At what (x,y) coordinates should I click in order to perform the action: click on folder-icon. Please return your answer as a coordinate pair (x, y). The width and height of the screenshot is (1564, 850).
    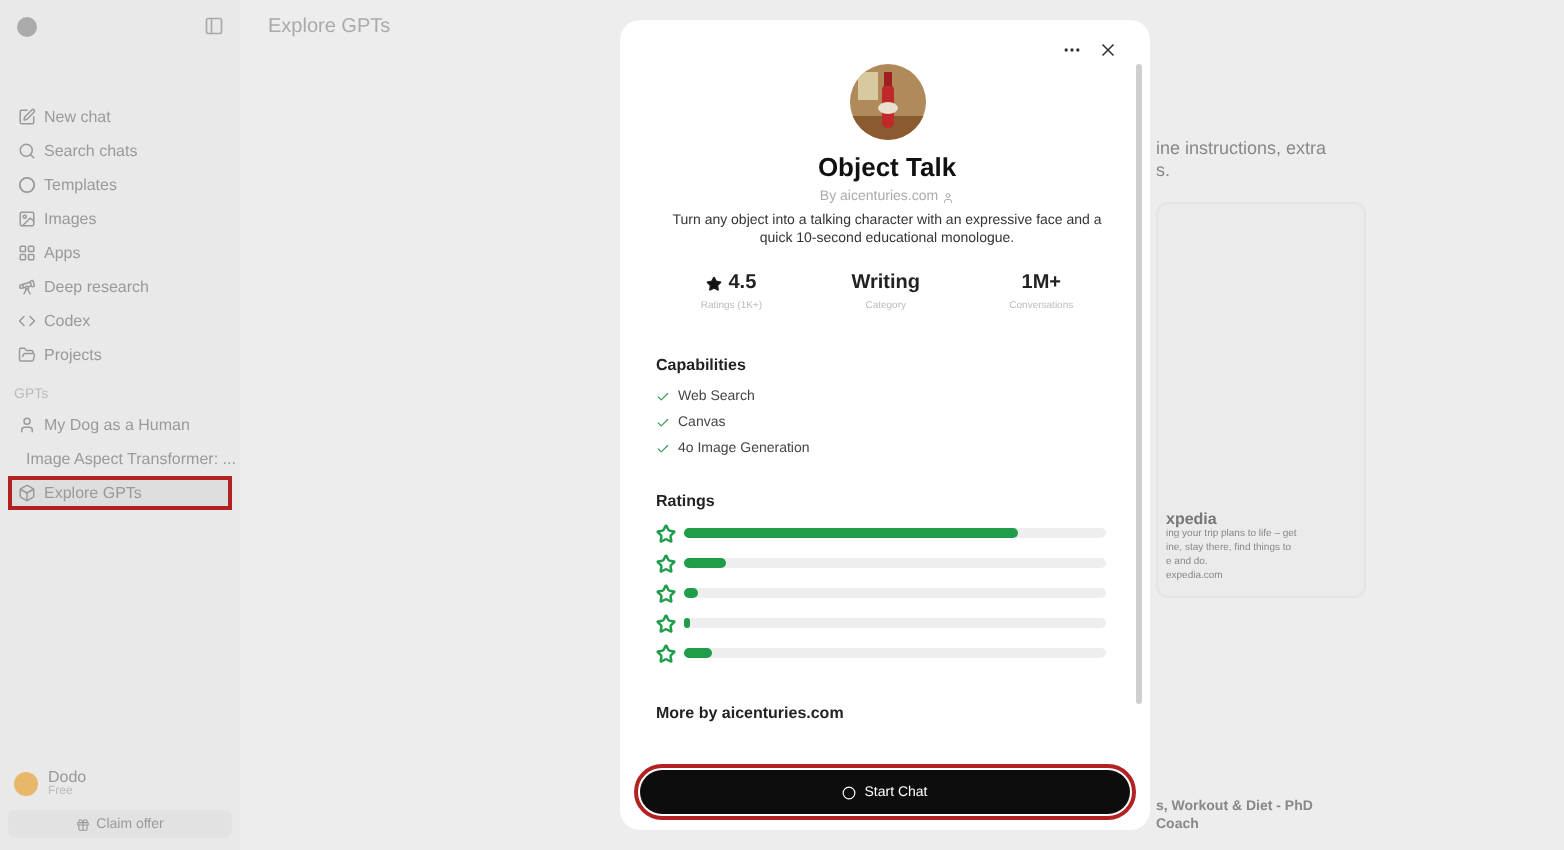
    Looking at the image, I should click on (27, 355).